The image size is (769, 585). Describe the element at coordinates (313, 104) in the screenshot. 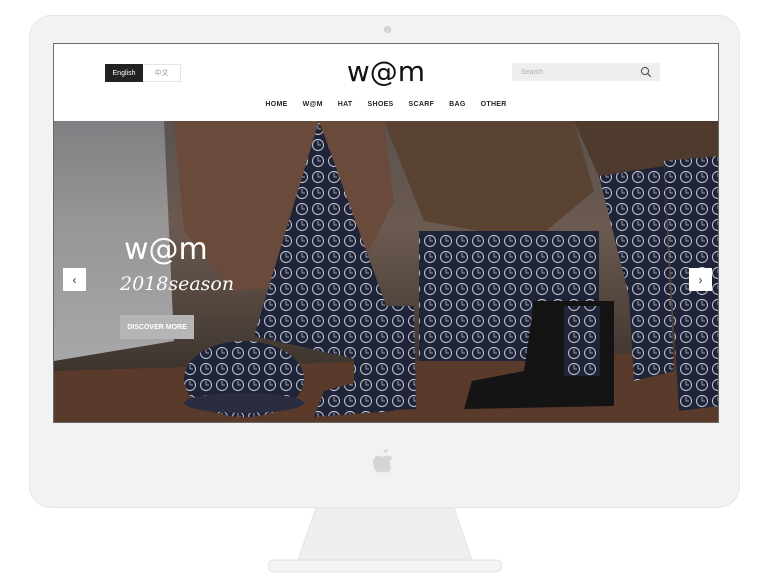

I see `nav-wam: W@M` at that location.